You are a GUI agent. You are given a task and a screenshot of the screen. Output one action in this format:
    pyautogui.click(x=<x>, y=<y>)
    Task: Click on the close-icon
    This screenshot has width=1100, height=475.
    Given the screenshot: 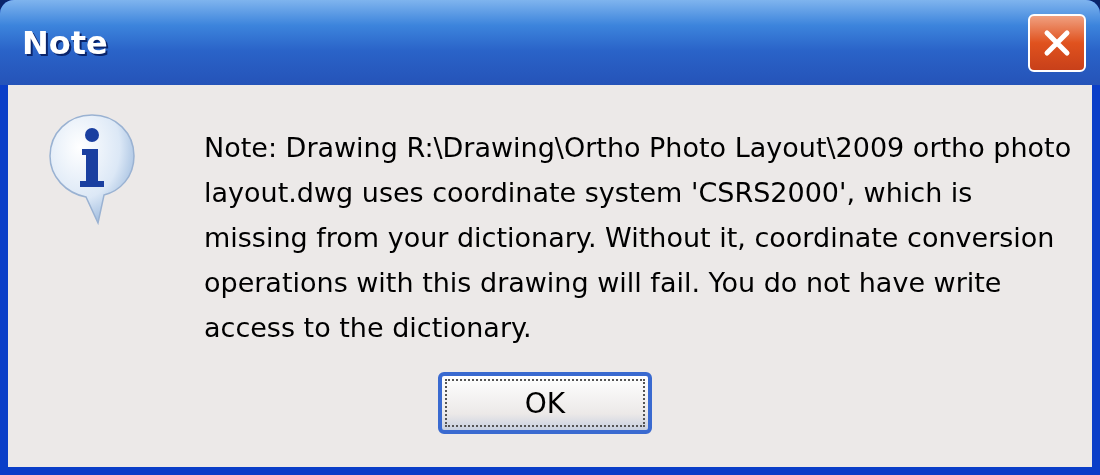 What is the action you would take?
    pyautogui.click(x=1057, y=42)
    